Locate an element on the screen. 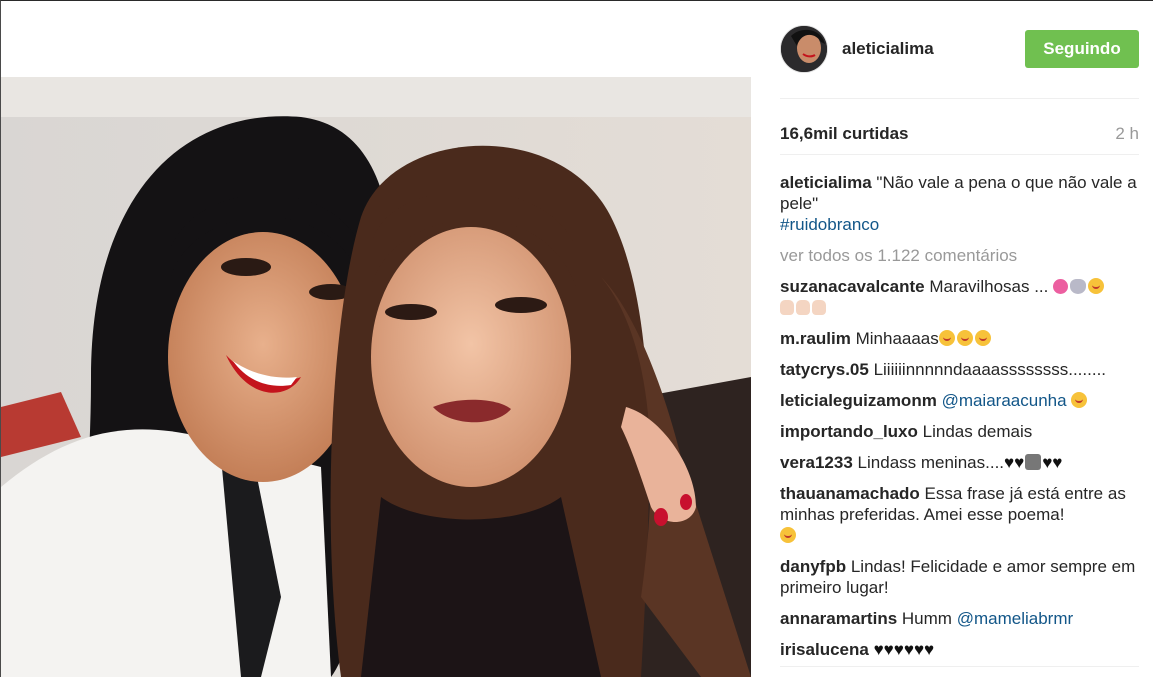 The image size is (1153, 677). comment-username: irisalucena is located at coordinates (824, 649).